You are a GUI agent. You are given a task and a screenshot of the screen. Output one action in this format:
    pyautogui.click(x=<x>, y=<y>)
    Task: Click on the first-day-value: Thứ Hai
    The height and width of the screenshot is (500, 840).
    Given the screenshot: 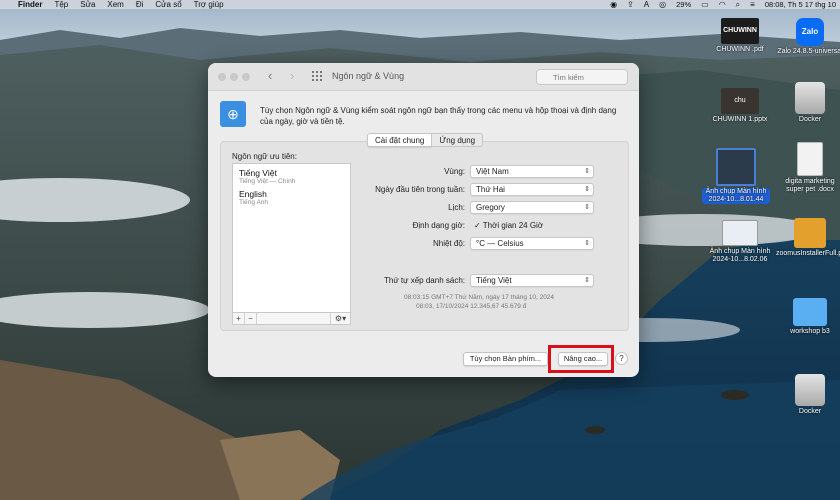 What is the action you would take?
    pyautogui.click(x=490, y=189)
    